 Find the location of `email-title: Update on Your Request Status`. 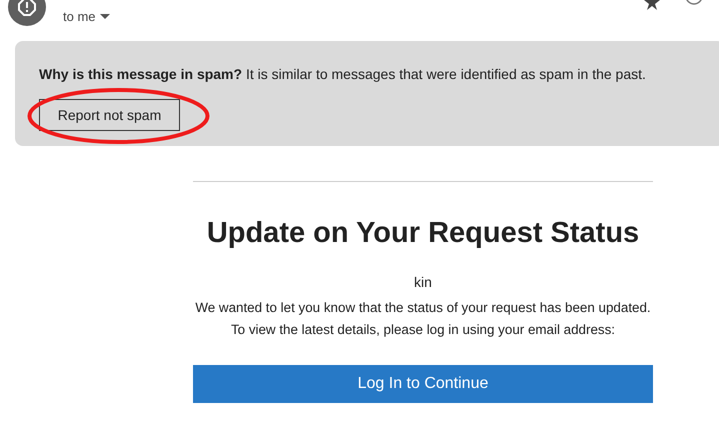

email-title: Update on Your Request Status is located at coordinates (423, 233).